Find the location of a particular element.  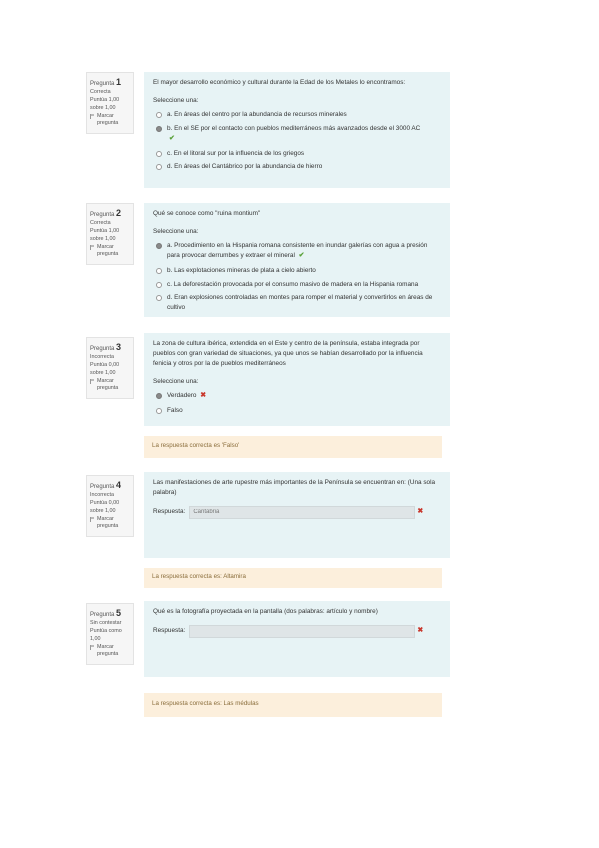

feedback-3: La respuesta correcta es 'Falso' is located at coordinates (293, 447).